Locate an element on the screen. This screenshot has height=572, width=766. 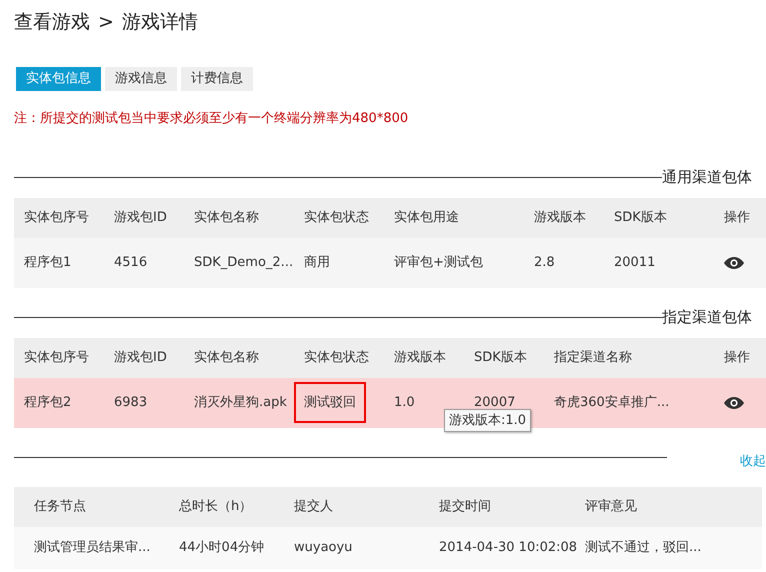
column-header: 提交时间 is located at coordinates (465, 507).